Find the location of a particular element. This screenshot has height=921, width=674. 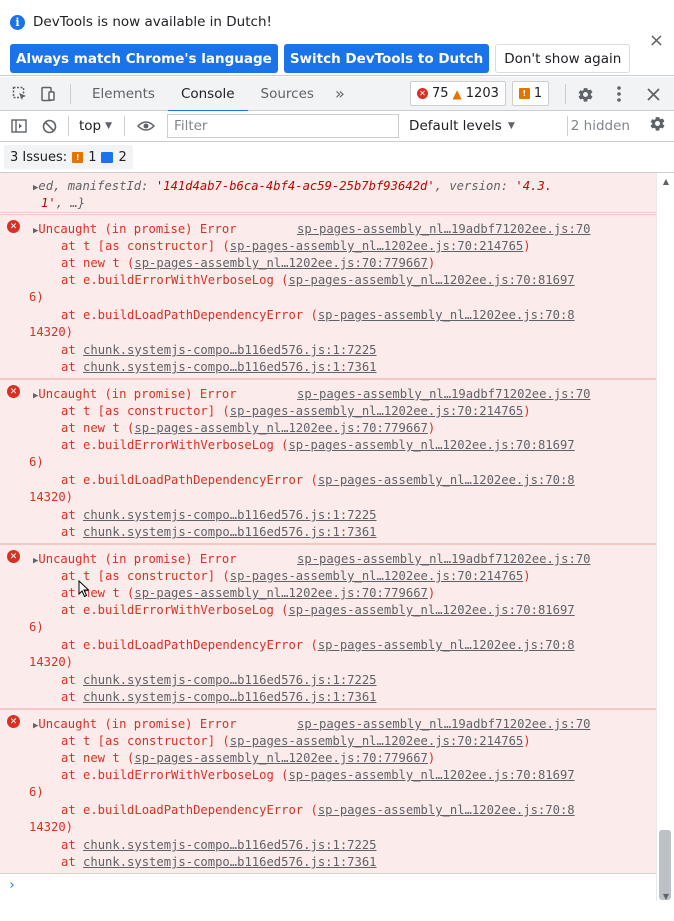

more-options-icon is located at coordinates (619, 94).